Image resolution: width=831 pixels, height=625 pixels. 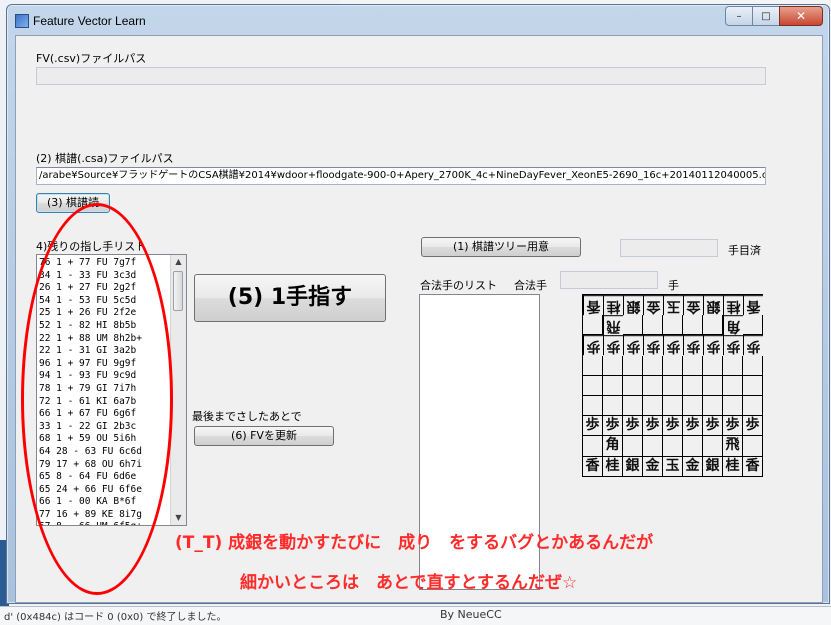 I want to click on legal-moves-list-label: 合法手のリスト, so click(x=458, y=285).